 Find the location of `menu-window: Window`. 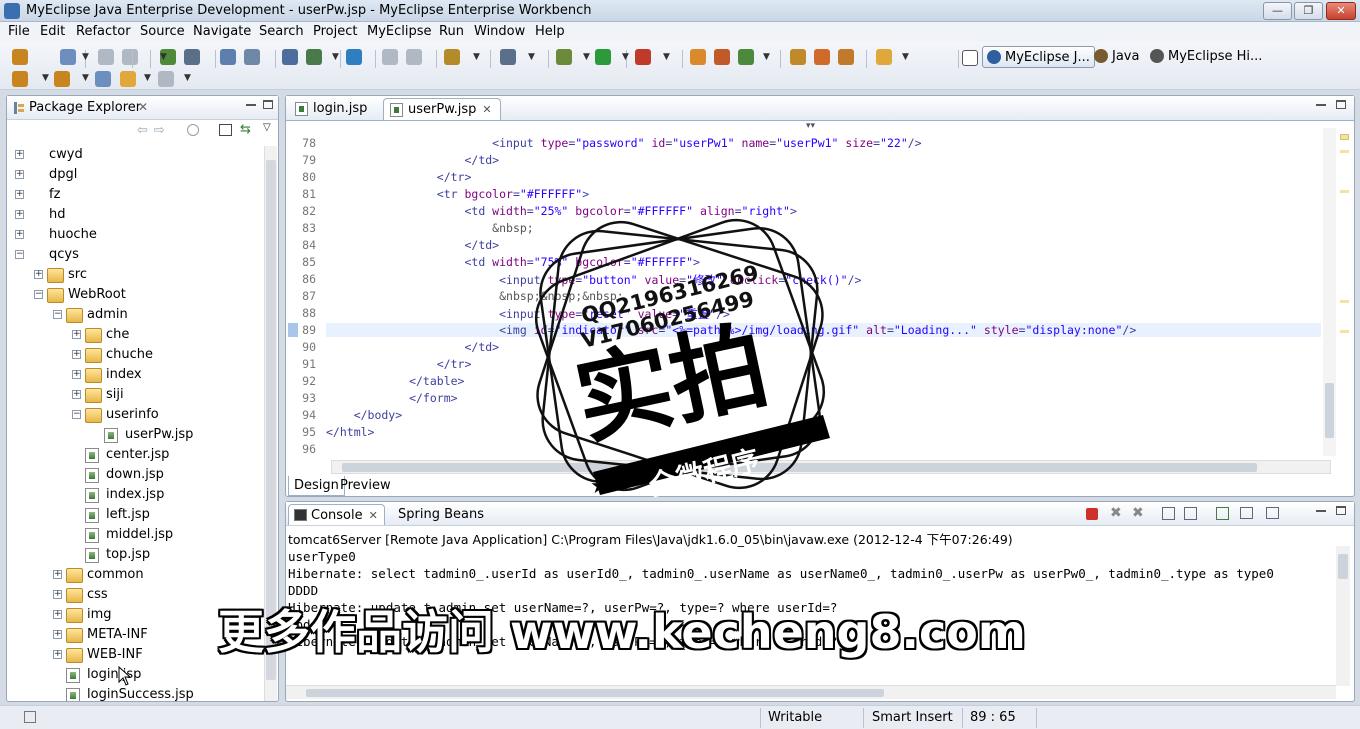

menu-window: Window is located at coordinates (499, 31).